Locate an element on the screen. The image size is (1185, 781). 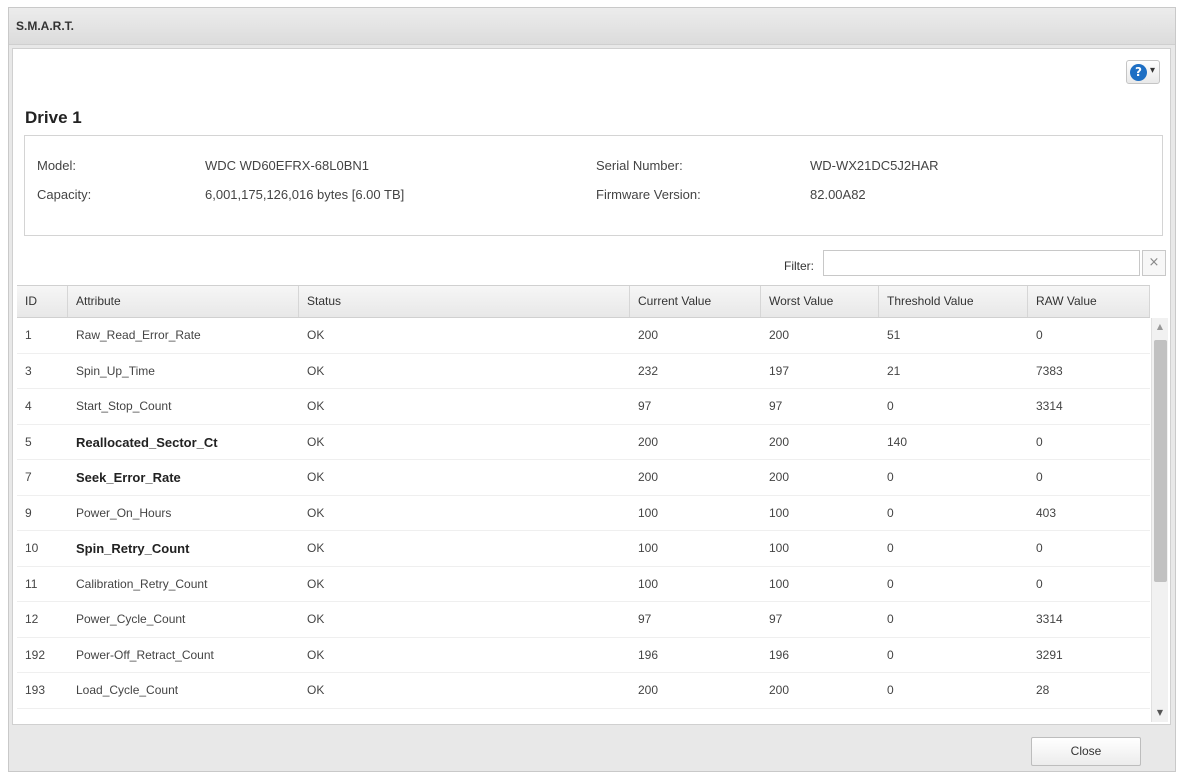
serial-value: WD-WX21DC5J2HAR is located at coordinates (874, 165).